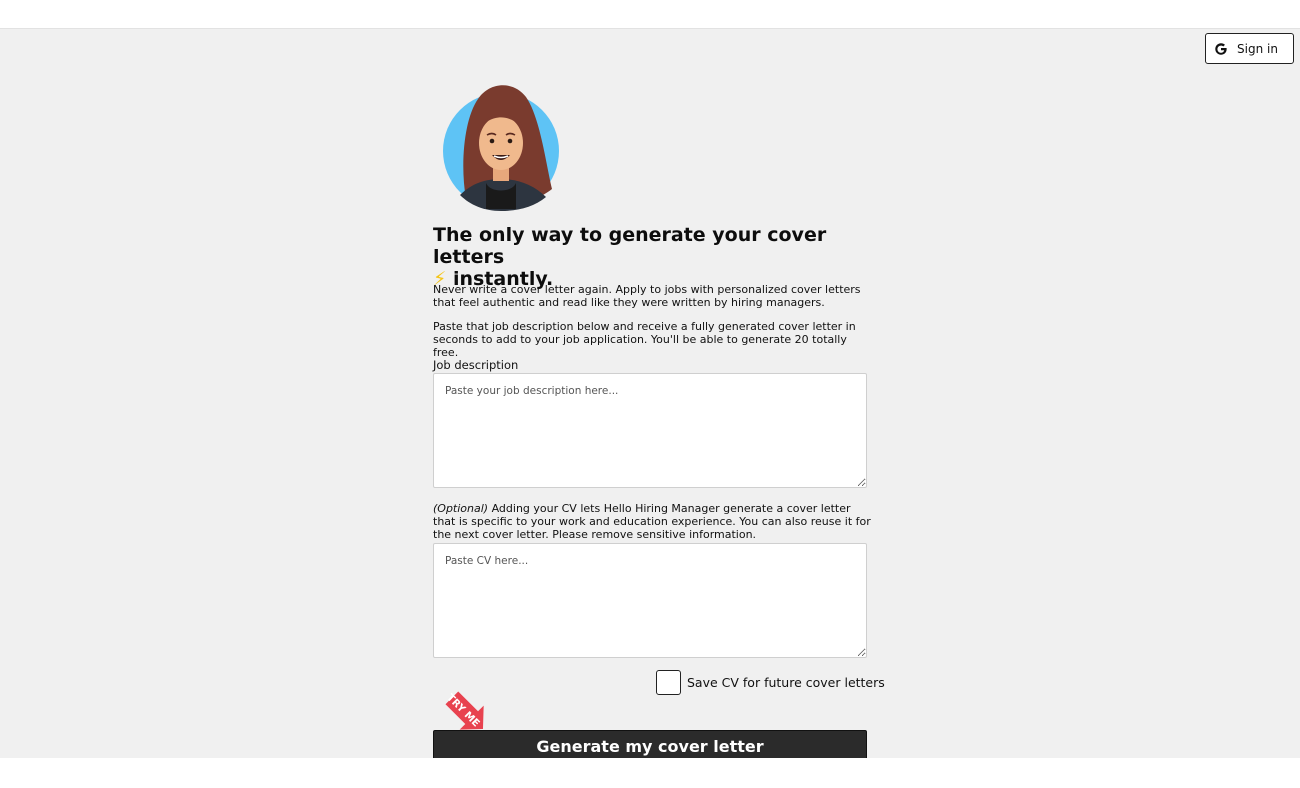  Describe the element at coordinates (650, 14) in the screenshot. I see `browser-top-bar` at that location.